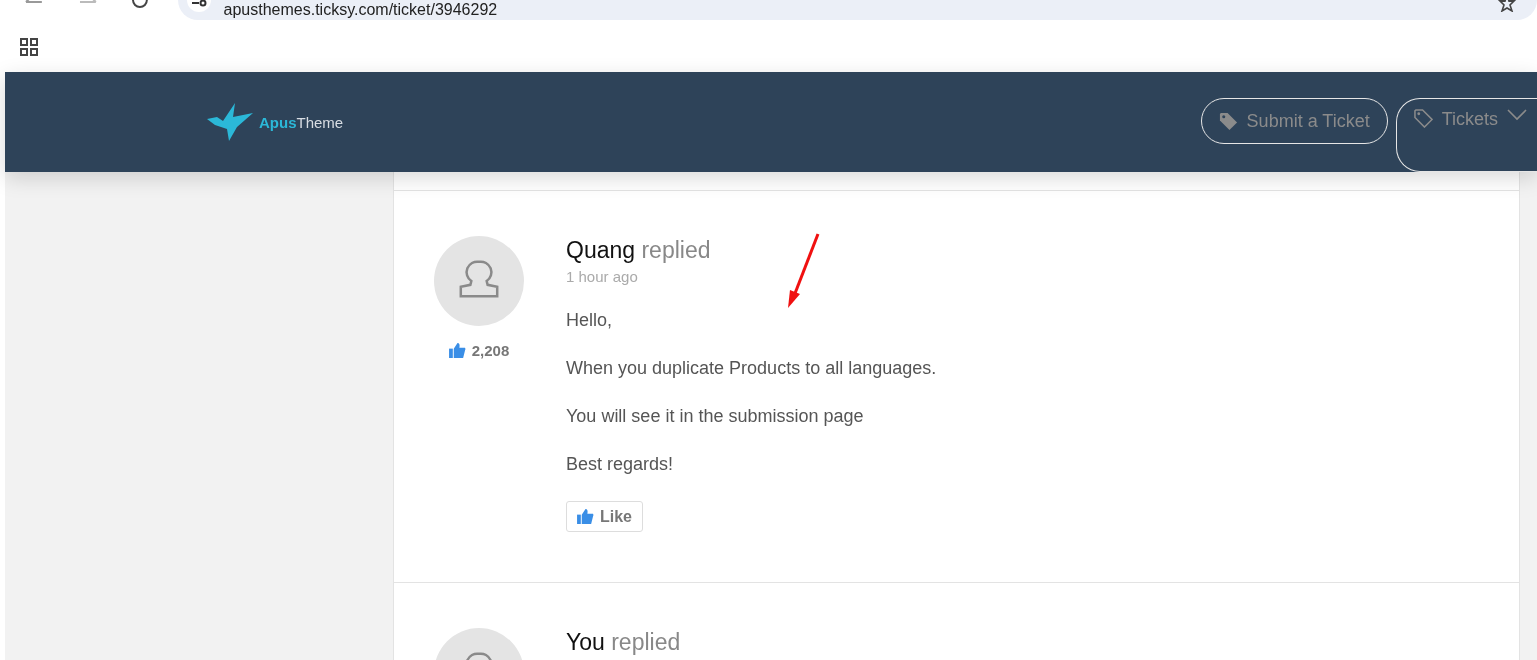  What do you see at coordinates (139, 5) in the screenshot?
I see `reload-icon` at bounding box center [139, 5].